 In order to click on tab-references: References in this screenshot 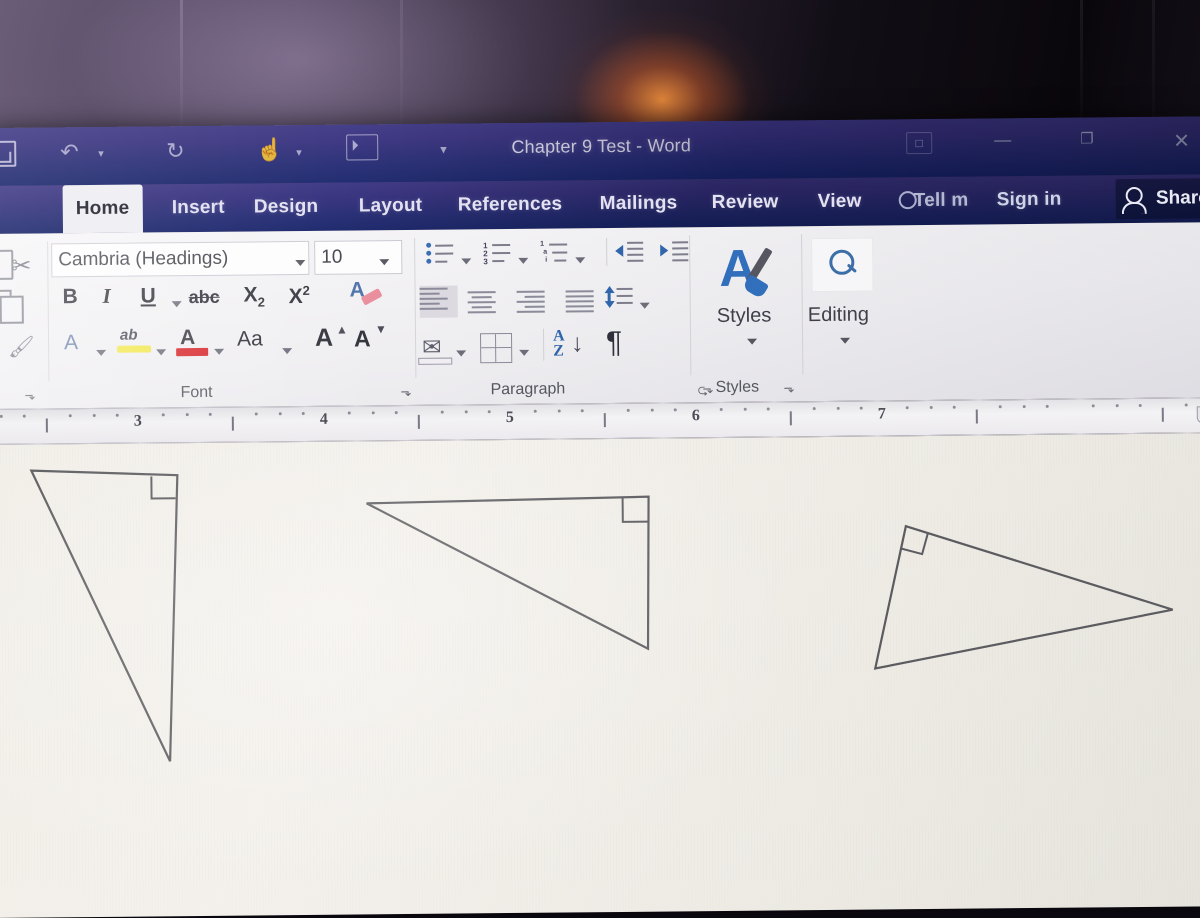, I will do `click(510, 204)`.